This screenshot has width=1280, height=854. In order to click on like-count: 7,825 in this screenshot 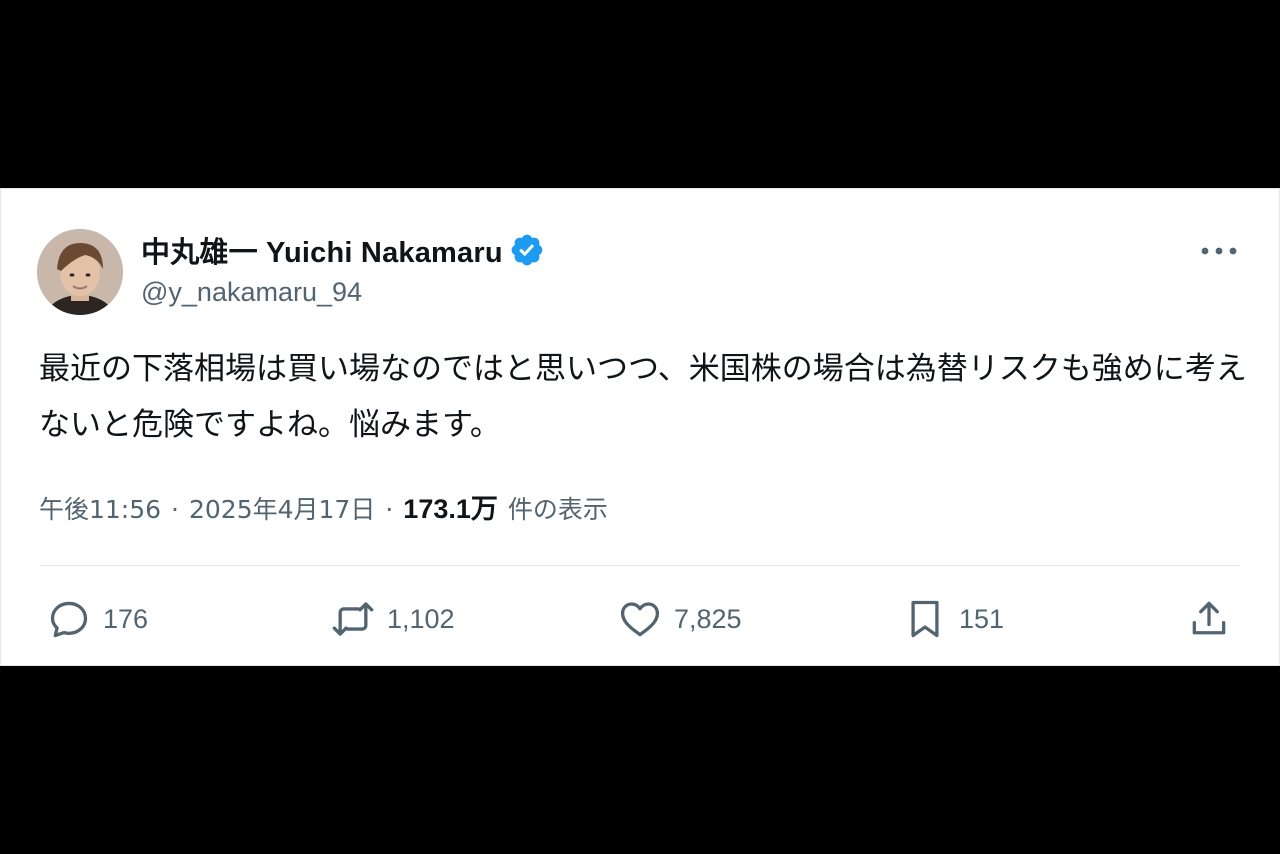, I will do `click(708, 618)`.